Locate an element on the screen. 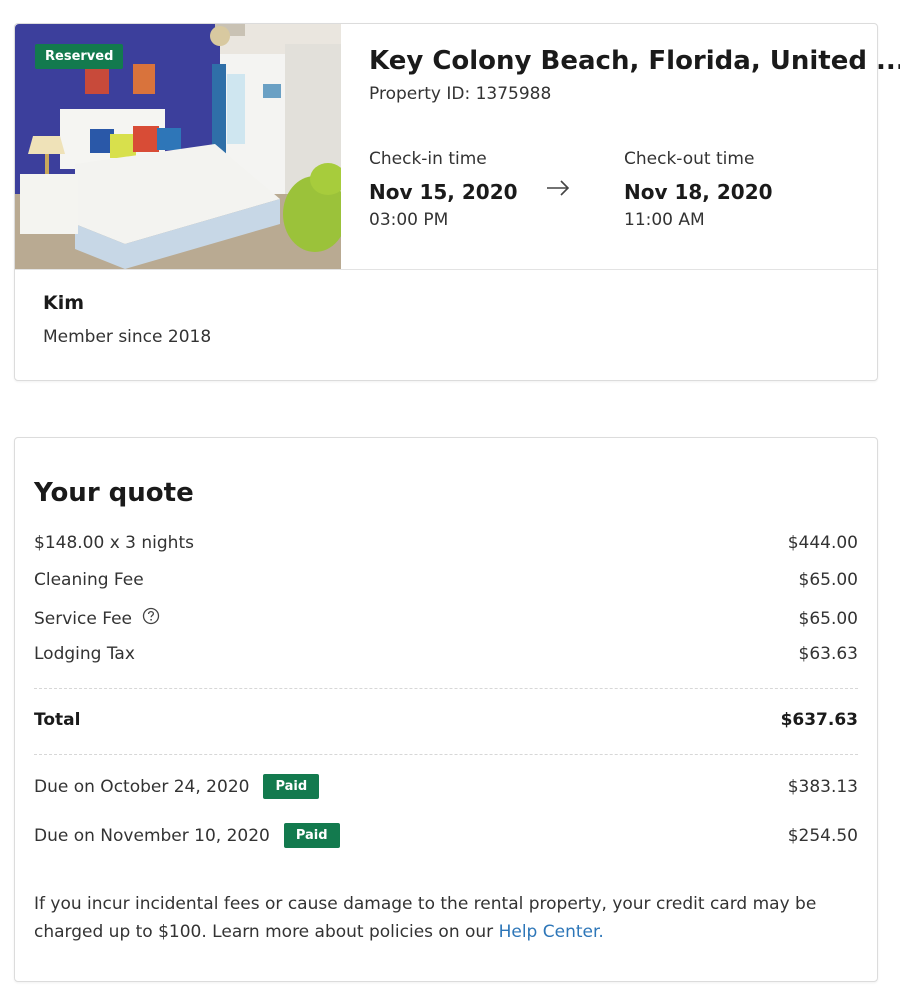  quote-title: Your quote is located at coordinates (114, 493).